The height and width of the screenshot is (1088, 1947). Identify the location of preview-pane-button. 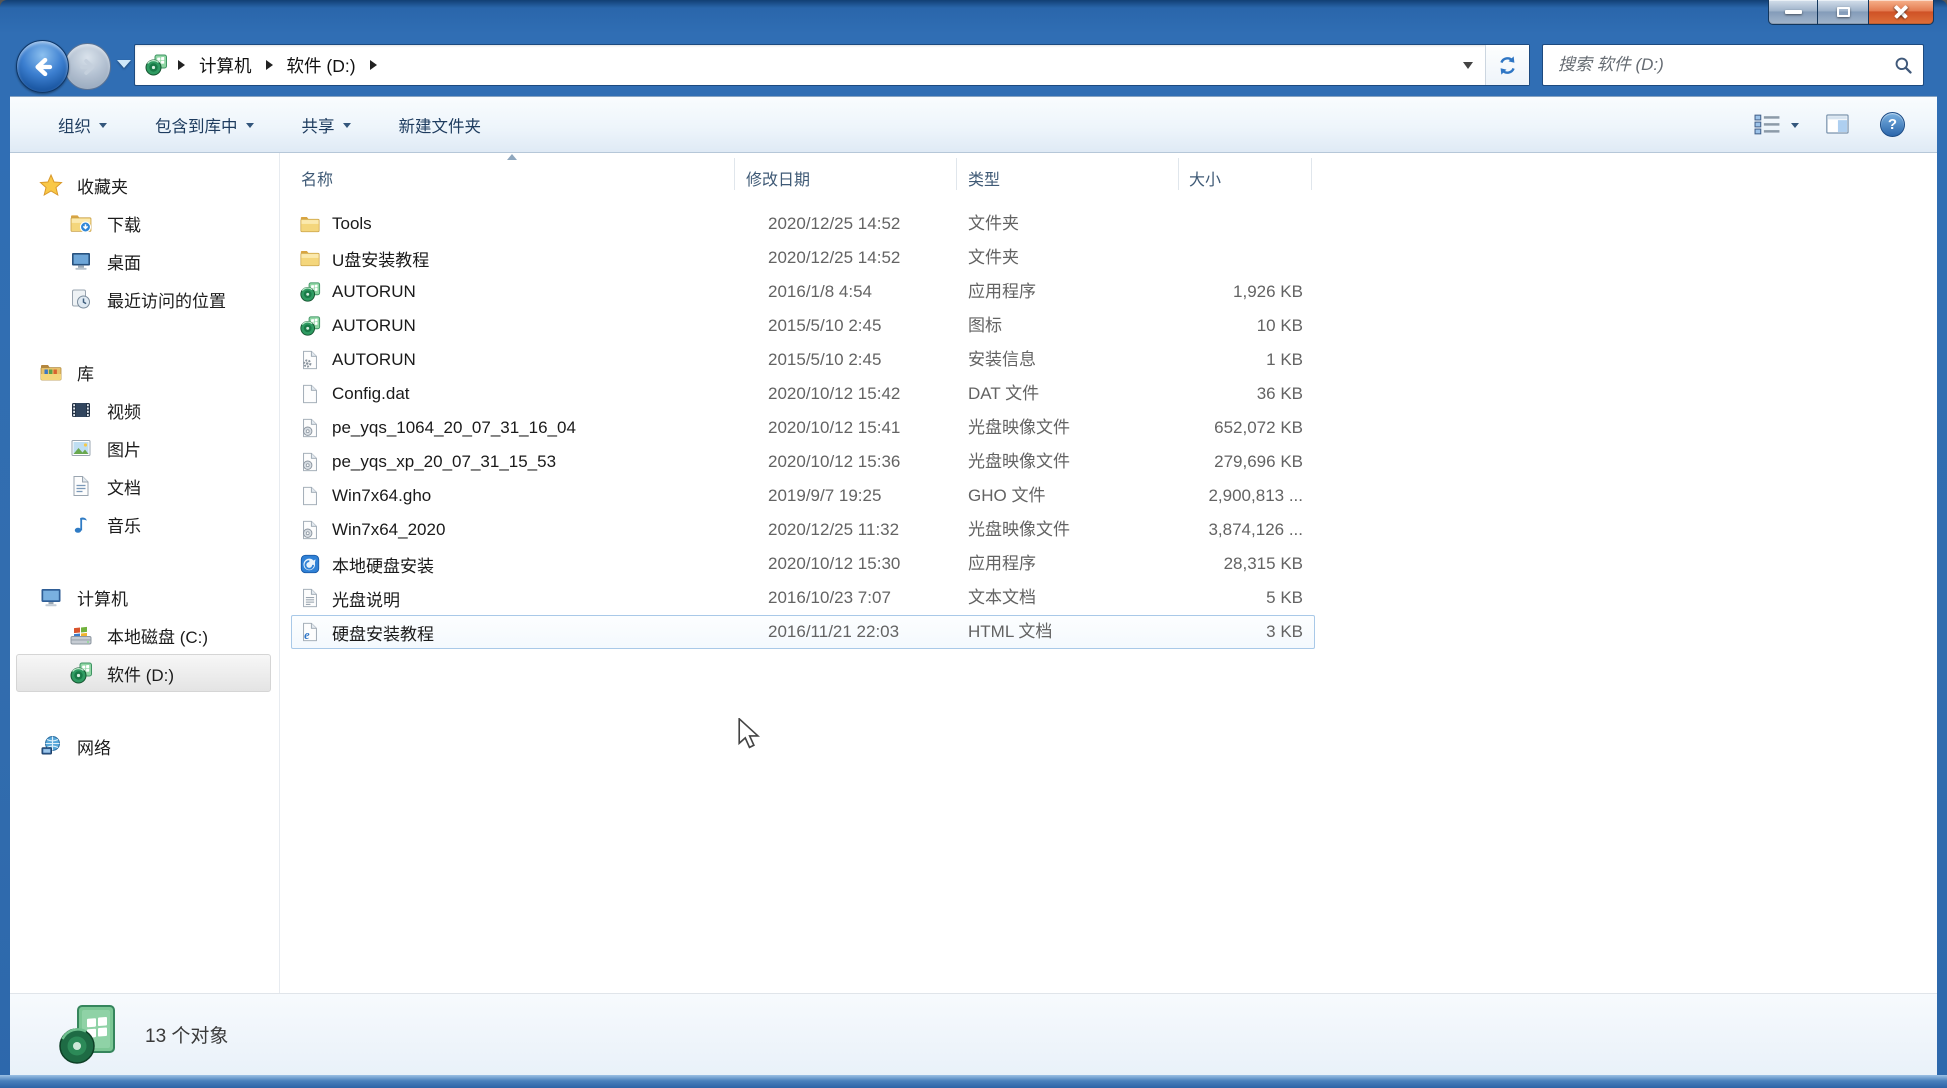
(1839, 124).